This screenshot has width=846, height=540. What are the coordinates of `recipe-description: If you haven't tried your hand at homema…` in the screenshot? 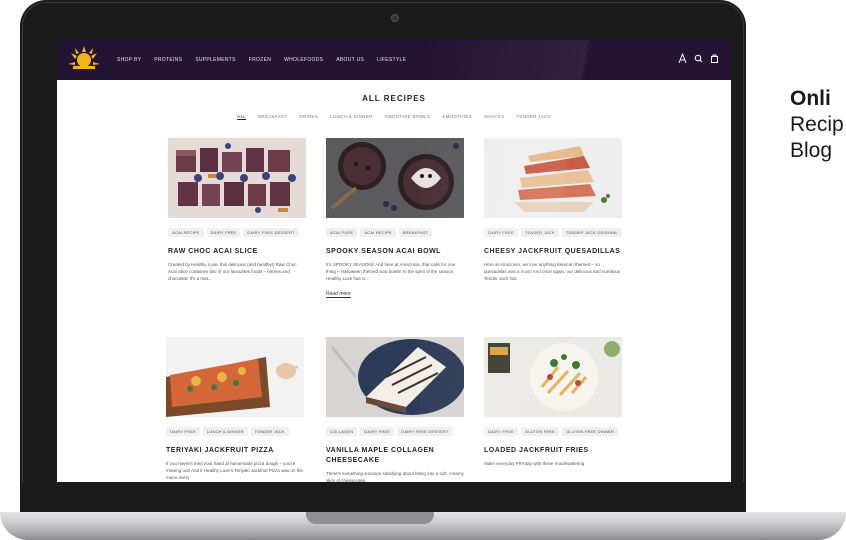 It's located at (234, 470).